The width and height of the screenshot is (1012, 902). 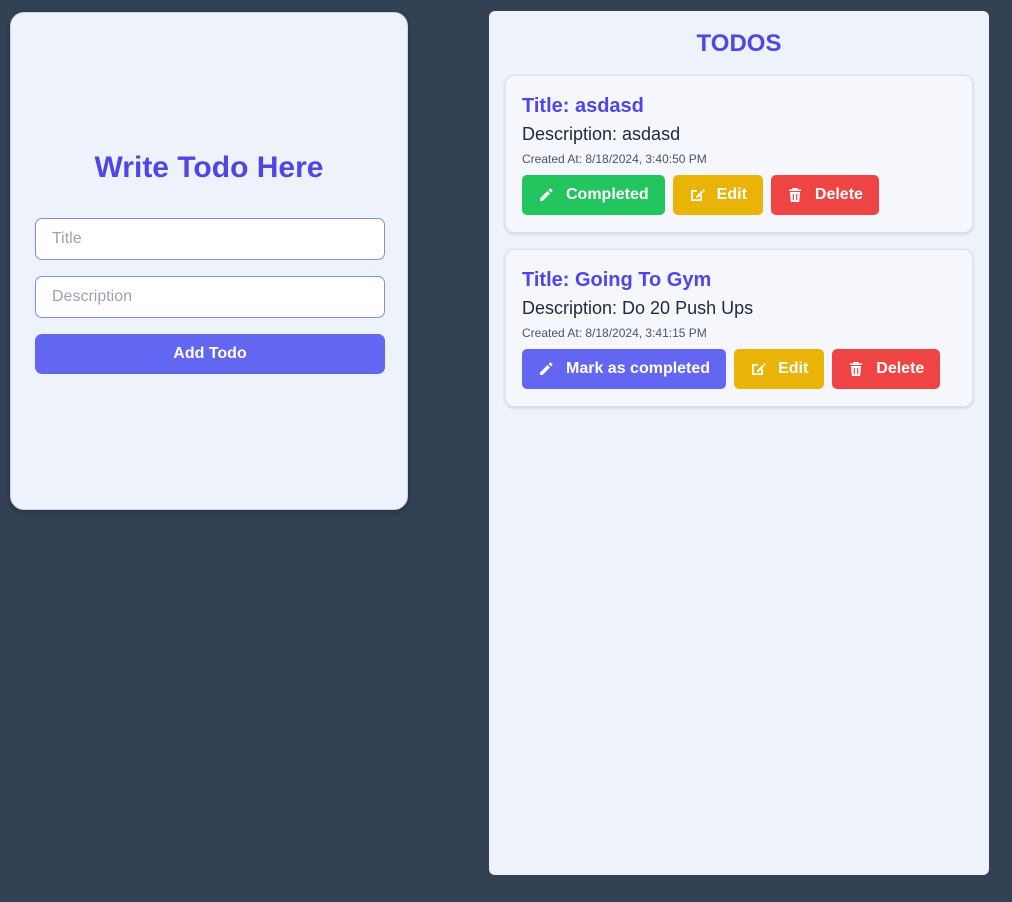 I want to click on todo-description: Description: Do 20 Push Ups, so click(x=638, y=308).